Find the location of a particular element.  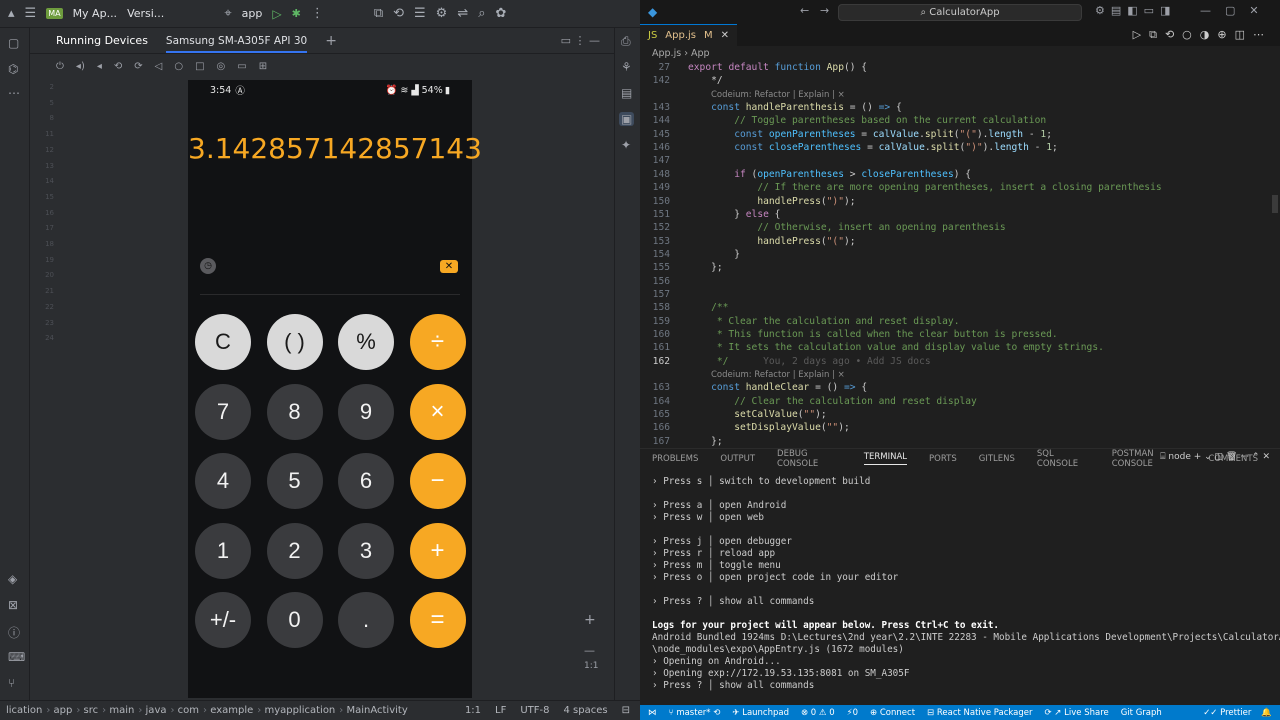

sync-icon: ⧉ is located at coordinates (378, 13).